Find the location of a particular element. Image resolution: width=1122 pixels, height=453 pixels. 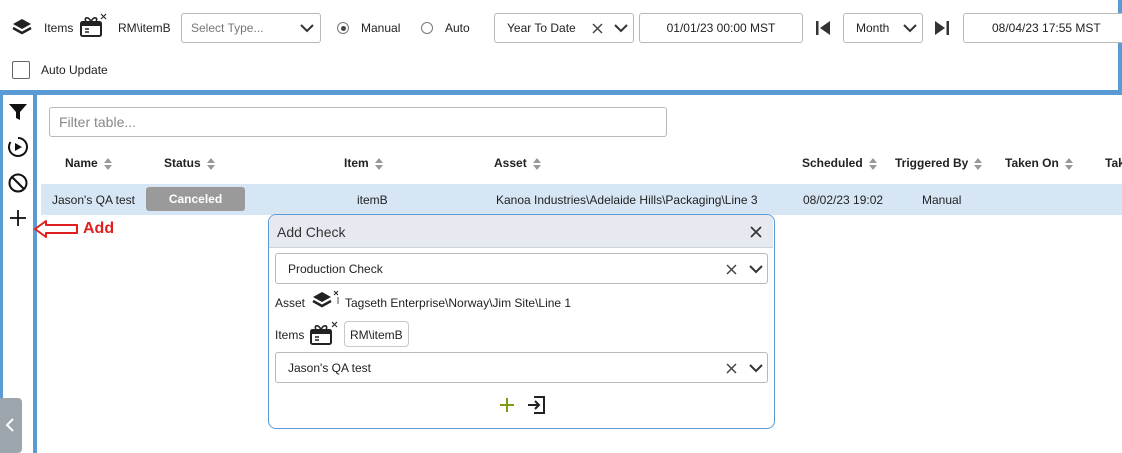

end-date-input: 08/04/23 17:55 MST is located at coordinates (1042, 28).